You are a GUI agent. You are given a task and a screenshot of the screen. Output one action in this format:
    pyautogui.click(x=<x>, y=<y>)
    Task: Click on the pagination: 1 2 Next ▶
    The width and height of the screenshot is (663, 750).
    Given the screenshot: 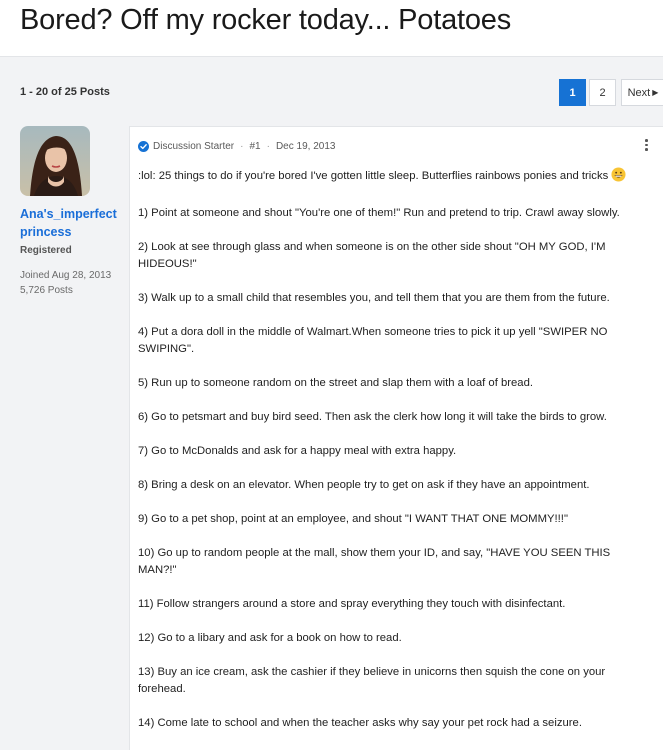 What is the action you would take?
    pyautogui.click(x=611, y=92)
    